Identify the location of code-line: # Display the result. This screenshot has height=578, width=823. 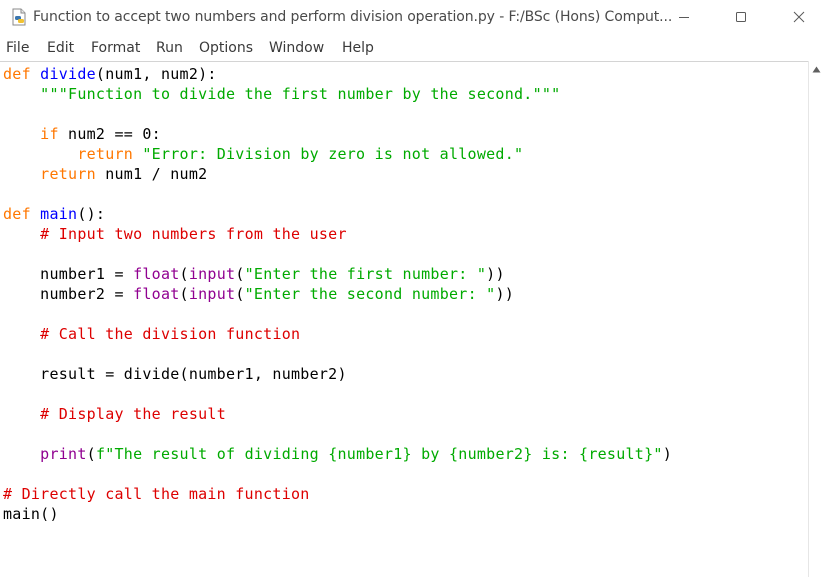
(114, 414).